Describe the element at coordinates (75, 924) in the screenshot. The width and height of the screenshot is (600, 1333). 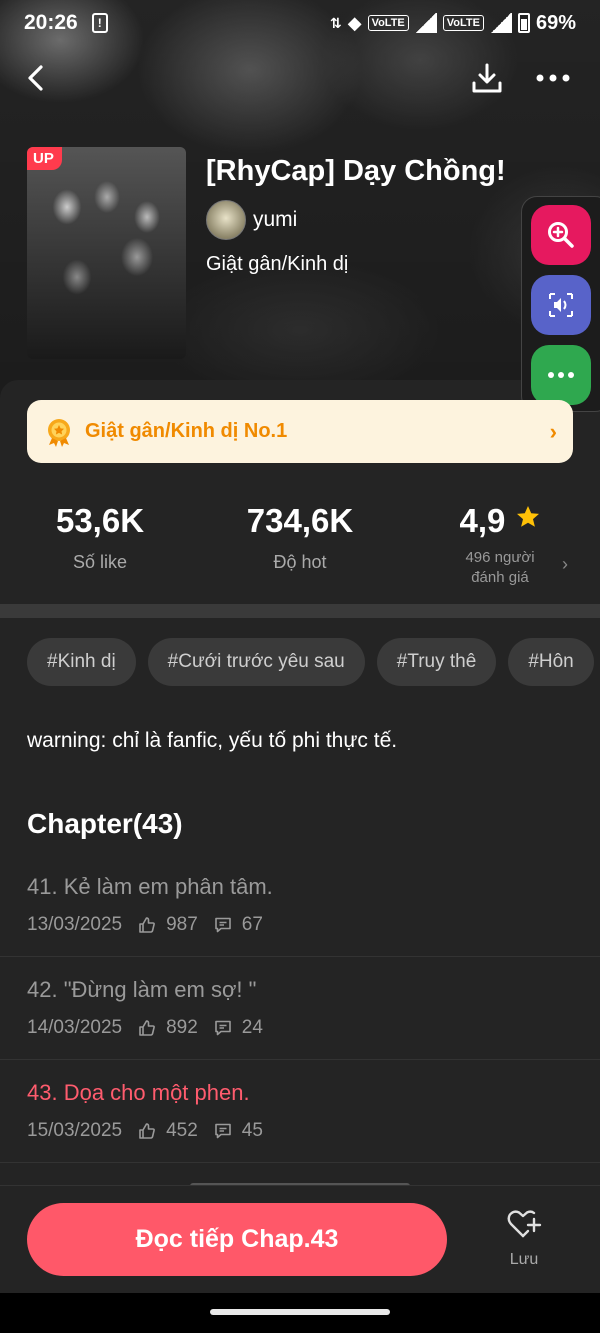
I see `chapter-date: 13/03/2025` at that location.